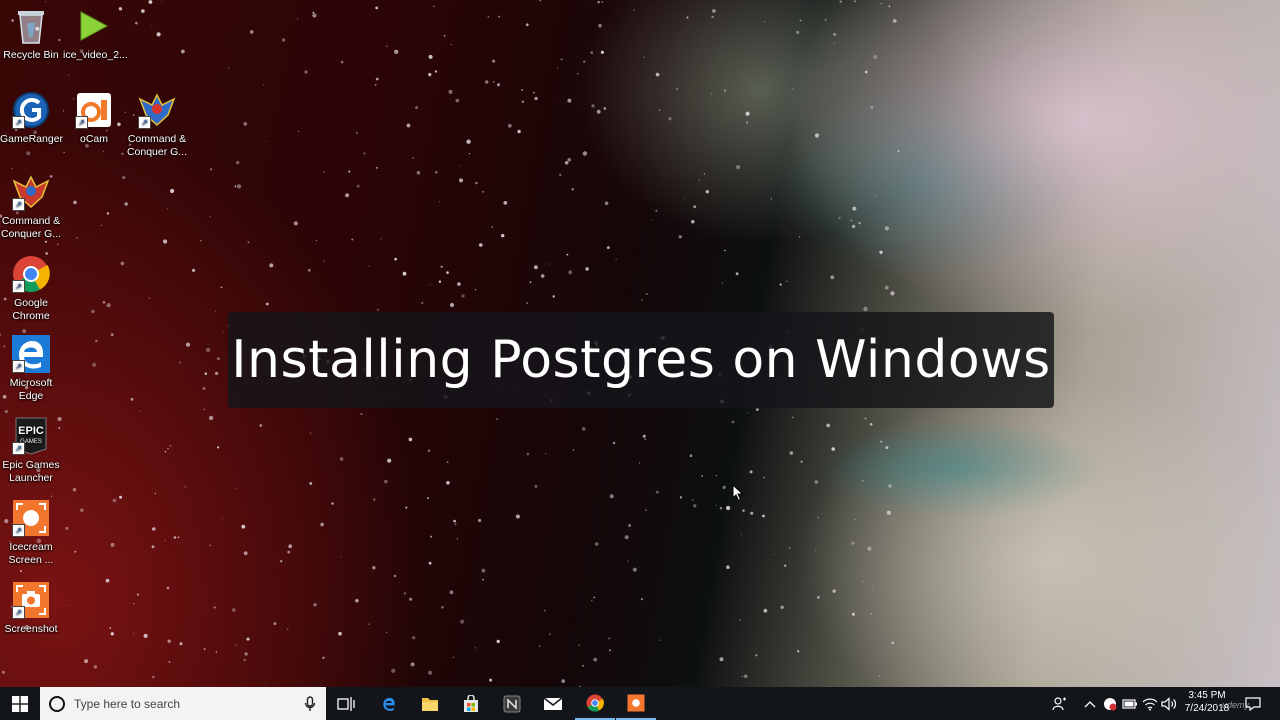 The height and width of the screenshot is (720, 1280). I want to click on taskbar-store, so click(471, 703).